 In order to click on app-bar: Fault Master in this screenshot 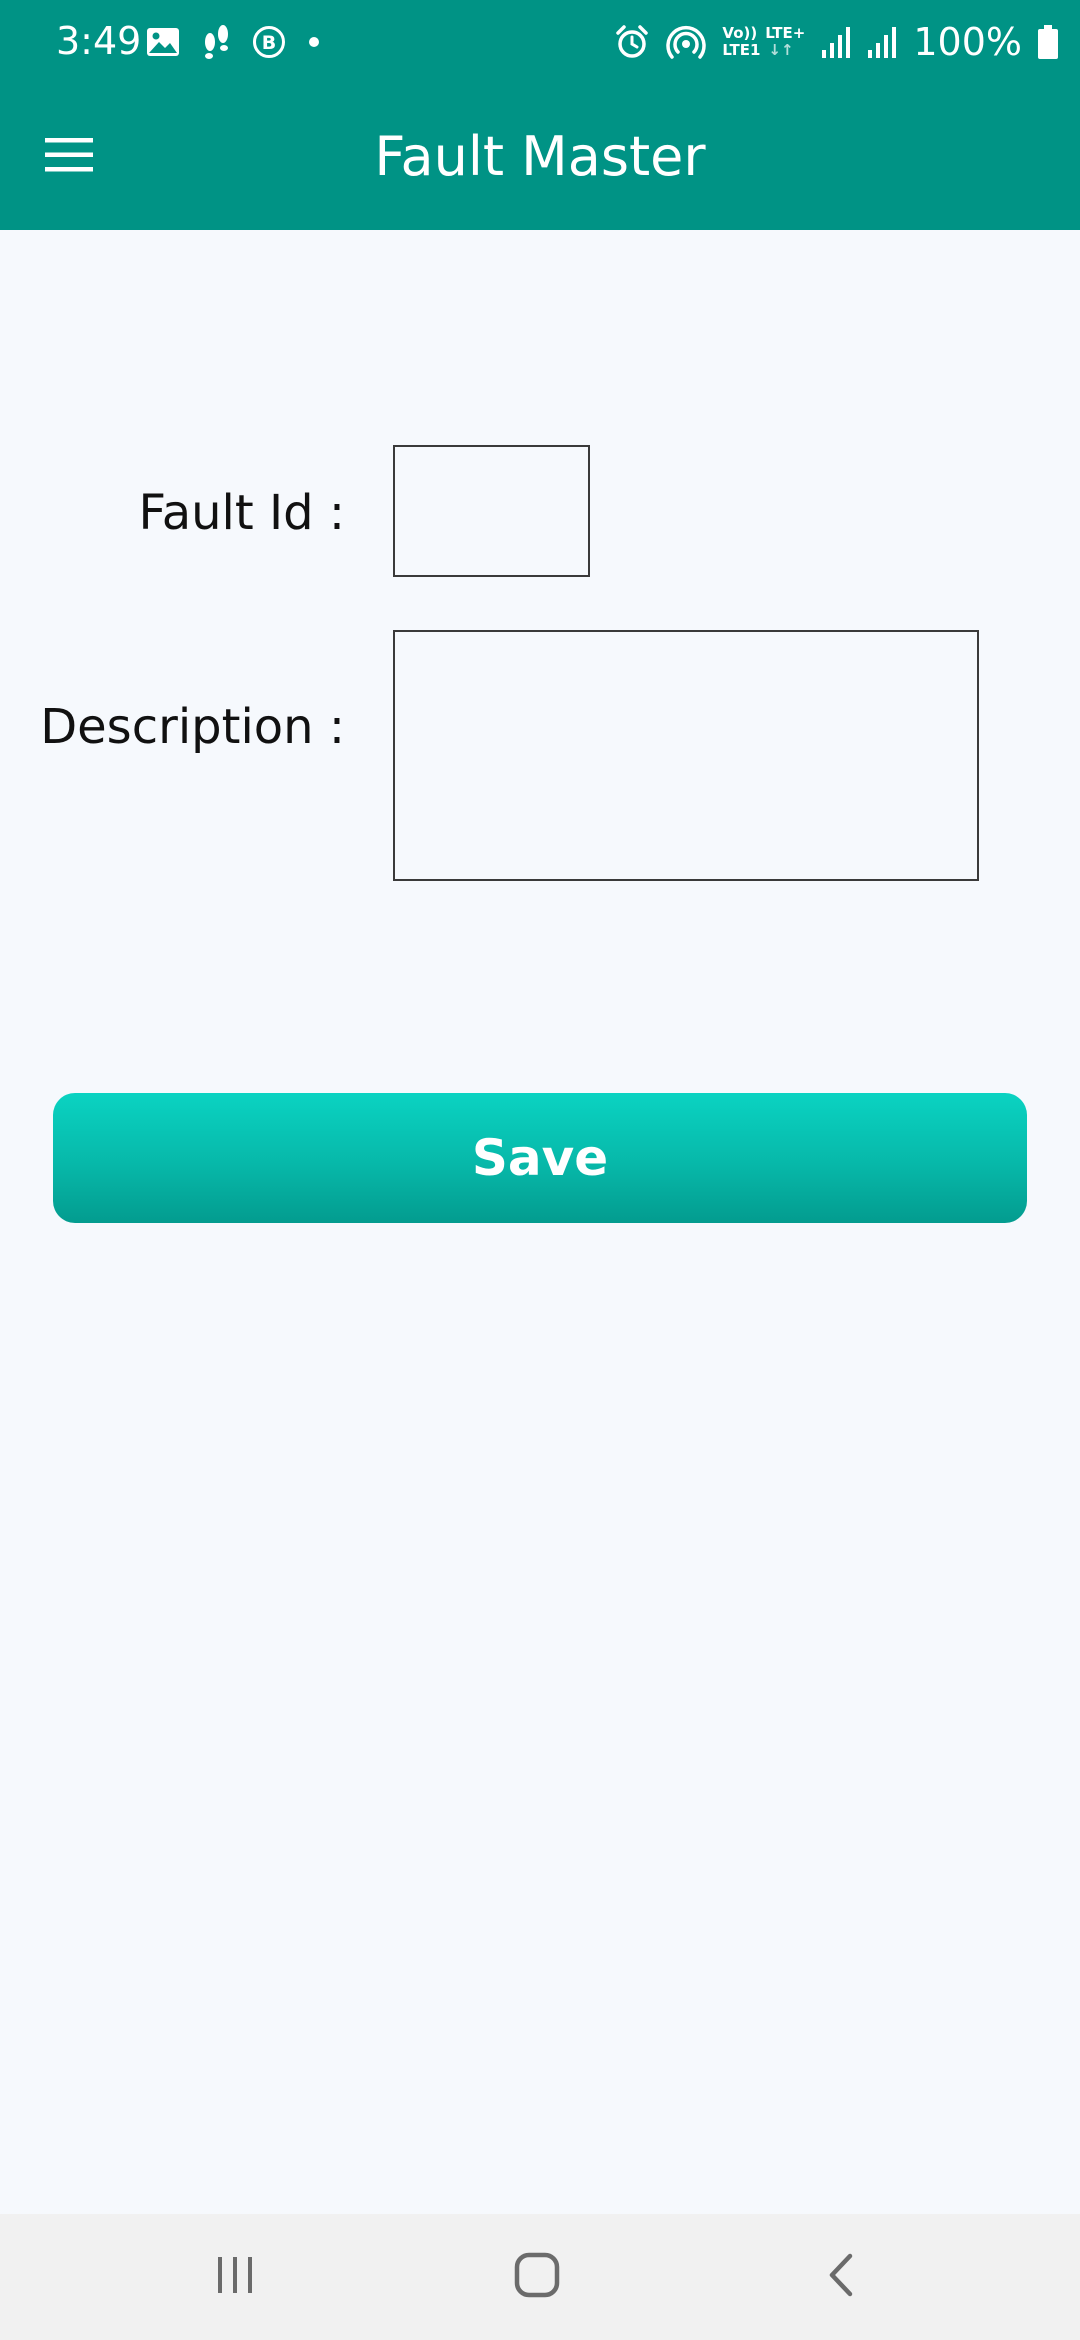, I will do `click(540, 157)`.